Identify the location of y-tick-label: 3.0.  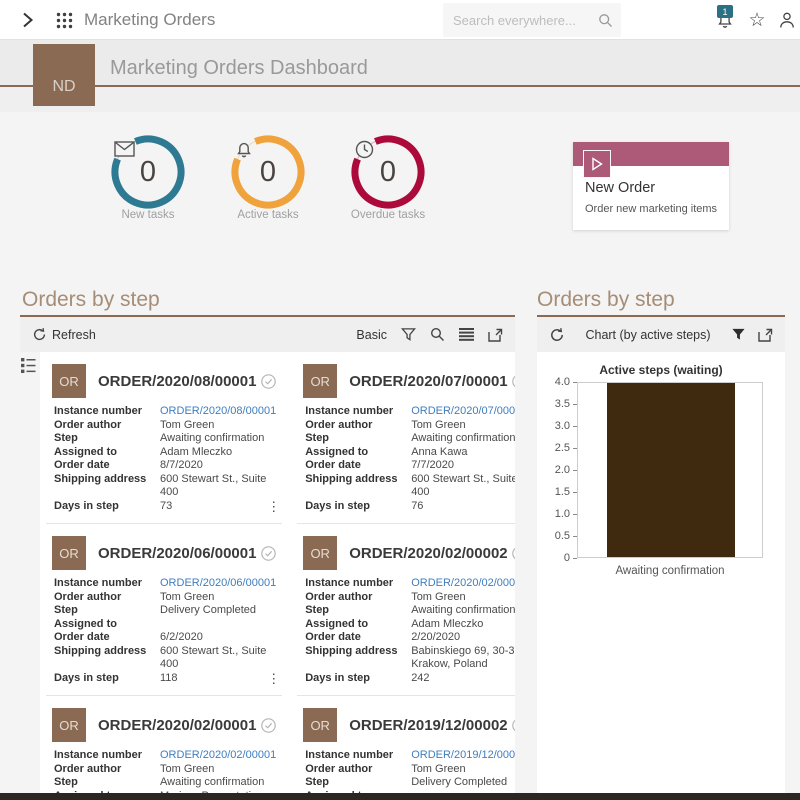
(557, 426).